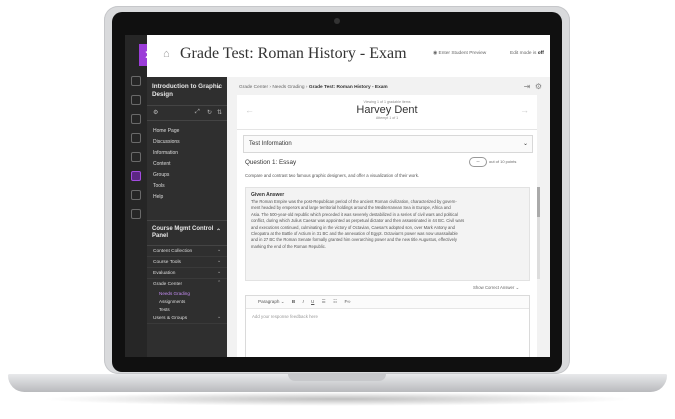 This screenshot has width=675, height=419. I want to click on underline-button: U, so click(312, 301).